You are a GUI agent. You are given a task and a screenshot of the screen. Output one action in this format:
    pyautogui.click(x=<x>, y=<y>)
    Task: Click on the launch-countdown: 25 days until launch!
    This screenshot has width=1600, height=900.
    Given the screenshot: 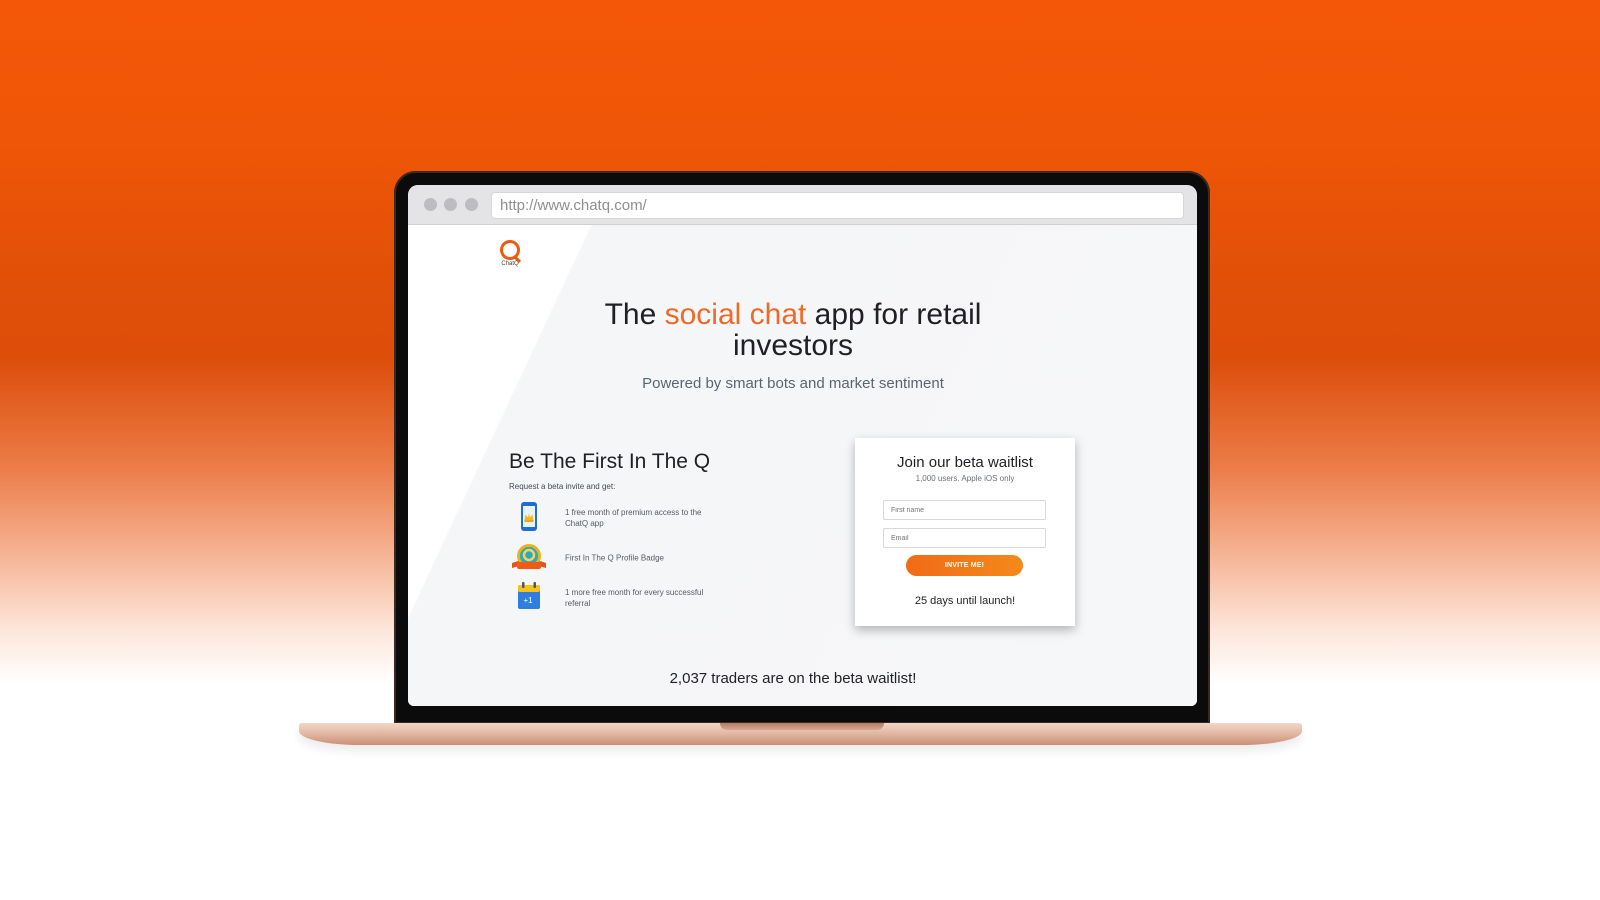 What is the action you would take?
    pyautogui.click(x=965, y=601)
    